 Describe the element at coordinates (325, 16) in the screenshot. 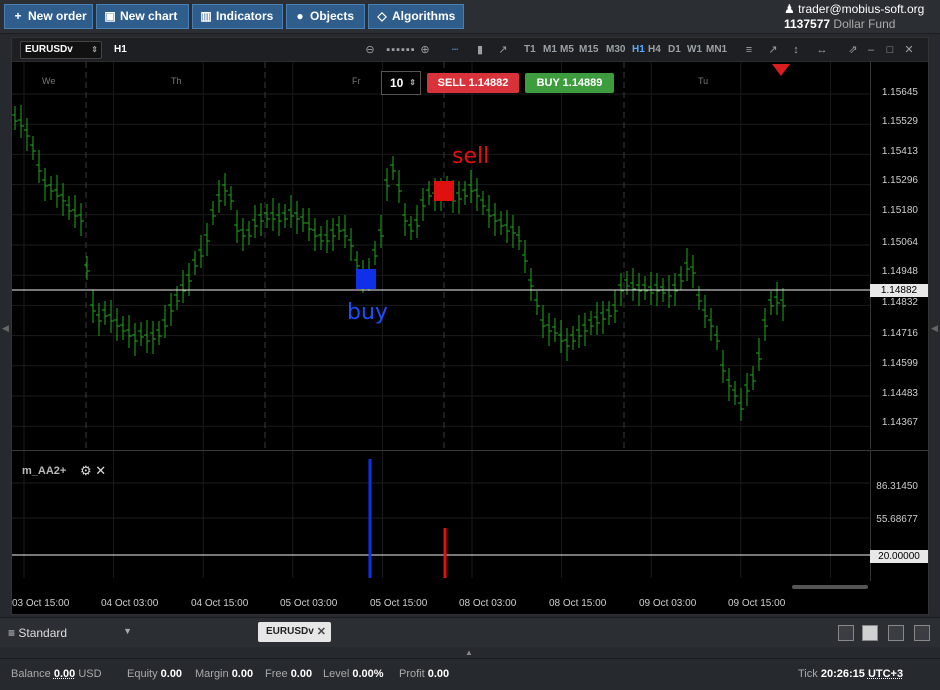

I see `objects-button: ● Objects` at that location.